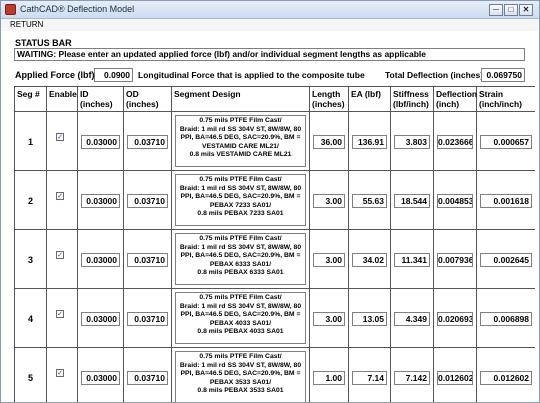  I want to click on maximize-button: □, so click(511, 10).